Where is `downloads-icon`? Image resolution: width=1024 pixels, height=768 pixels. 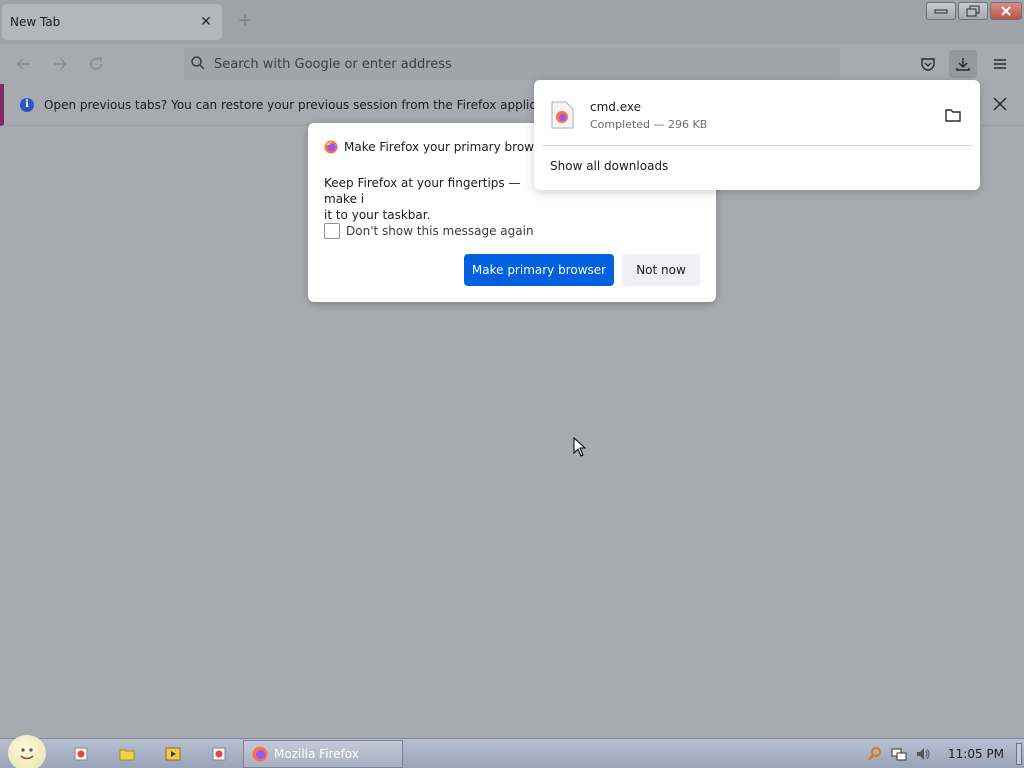
downloads-icon is located at coordinates (963, 64).